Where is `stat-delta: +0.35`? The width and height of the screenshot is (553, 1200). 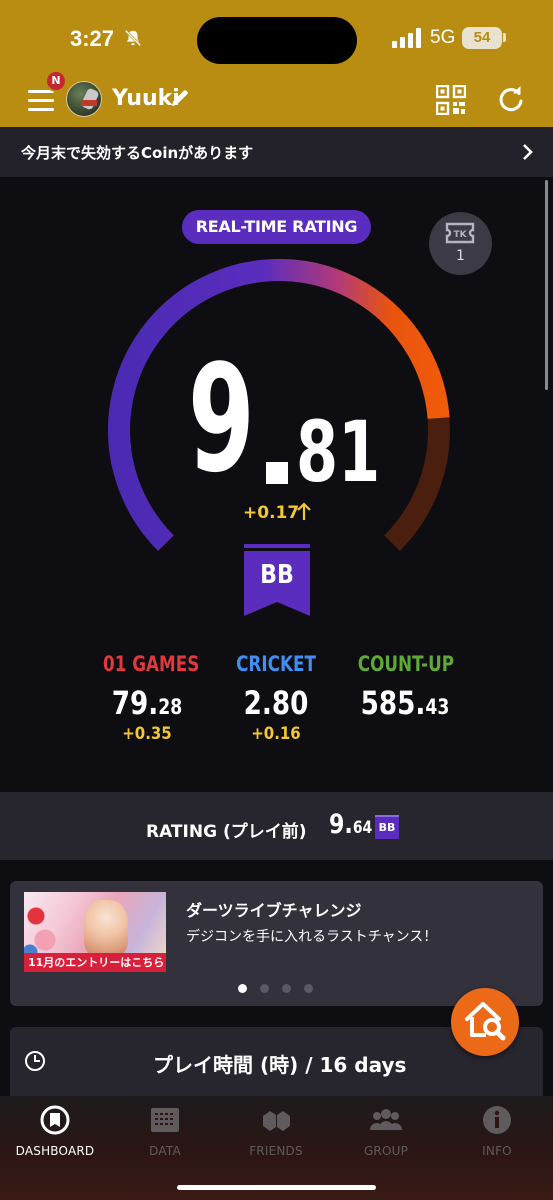 stat-delta: +0.35 is located at coordinates (147, 734).